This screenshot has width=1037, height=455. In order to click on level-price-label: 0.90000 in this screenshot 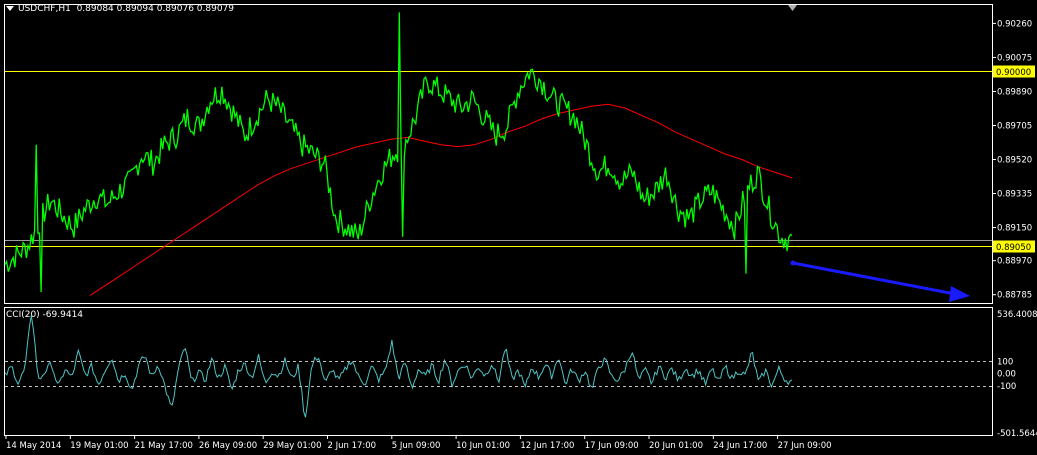, I will do `click(1013, 73)`.